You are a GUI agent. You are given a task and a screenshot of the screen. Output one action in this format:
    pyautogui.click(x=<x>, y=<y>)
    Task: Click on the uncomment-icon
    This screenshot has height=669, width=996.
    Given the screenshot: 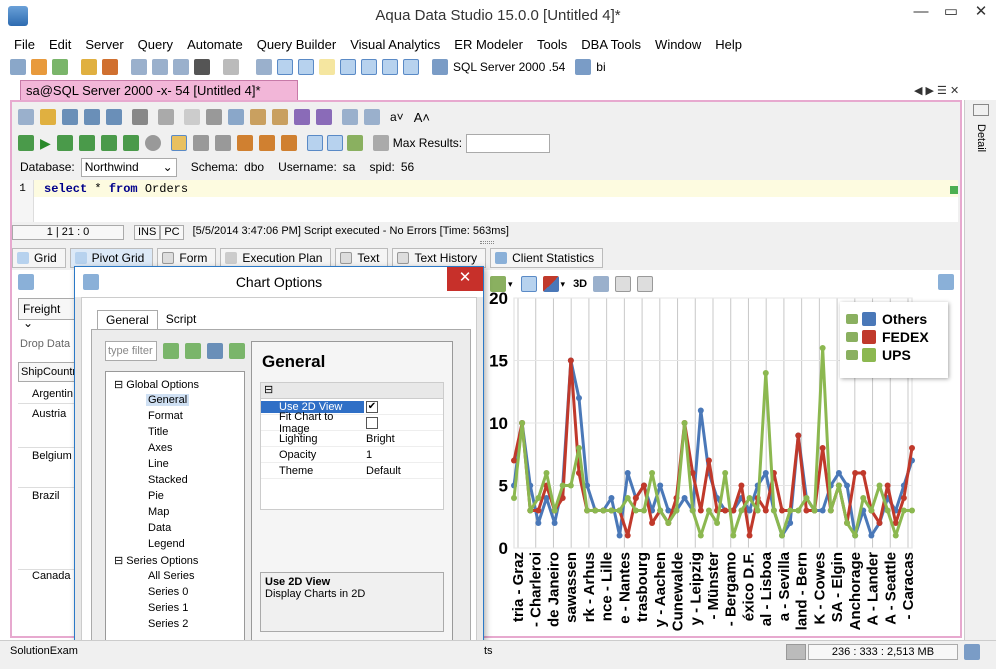 What is the action you would take?
    pyautogui.click(x=288, y=143)
    